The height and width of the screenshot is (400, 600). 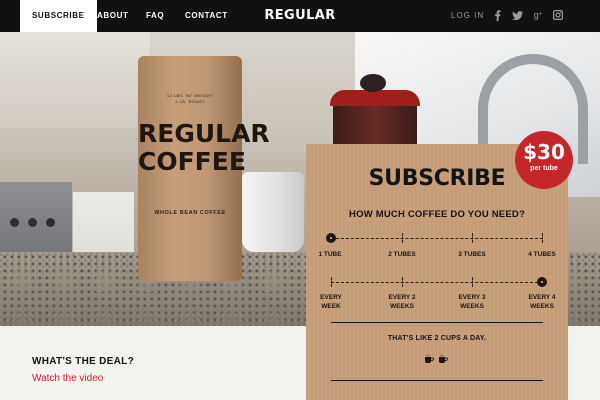 I want to click on nav-subscribe: SUBSCRIBE, so click(x=58, y=16).